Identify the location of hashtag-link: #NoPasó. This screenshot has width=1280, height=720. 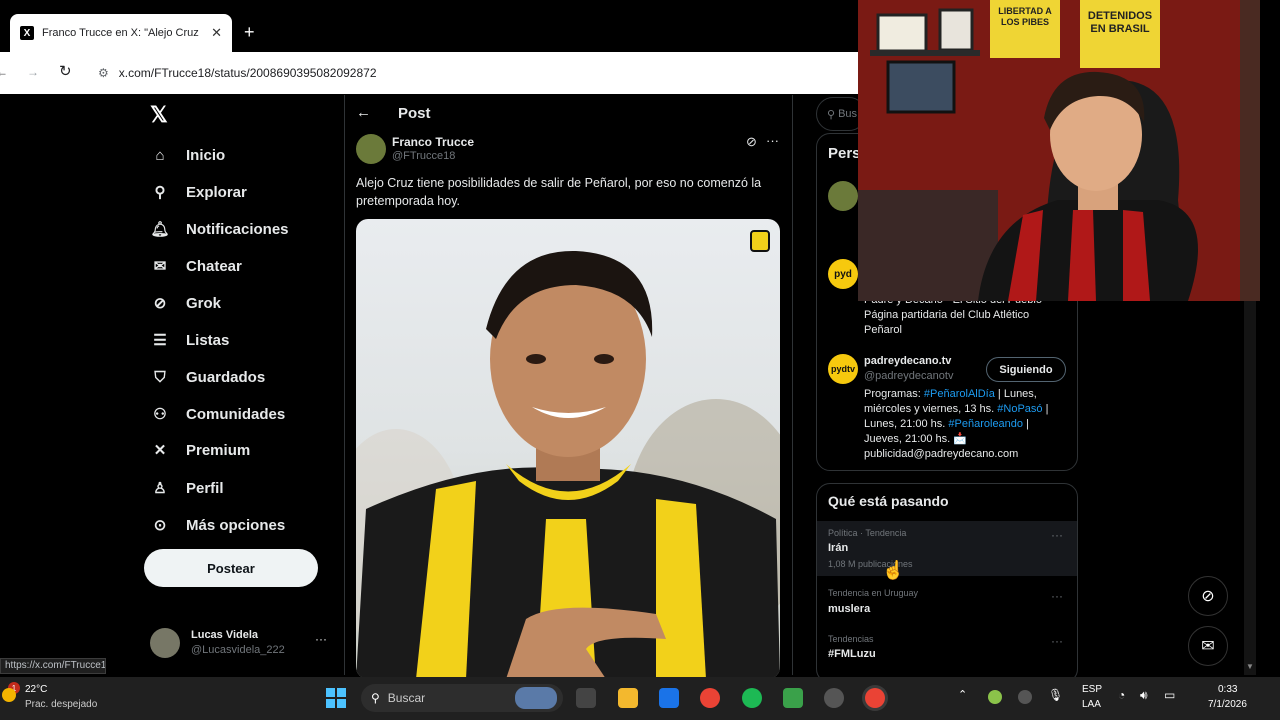
(1019, 409).